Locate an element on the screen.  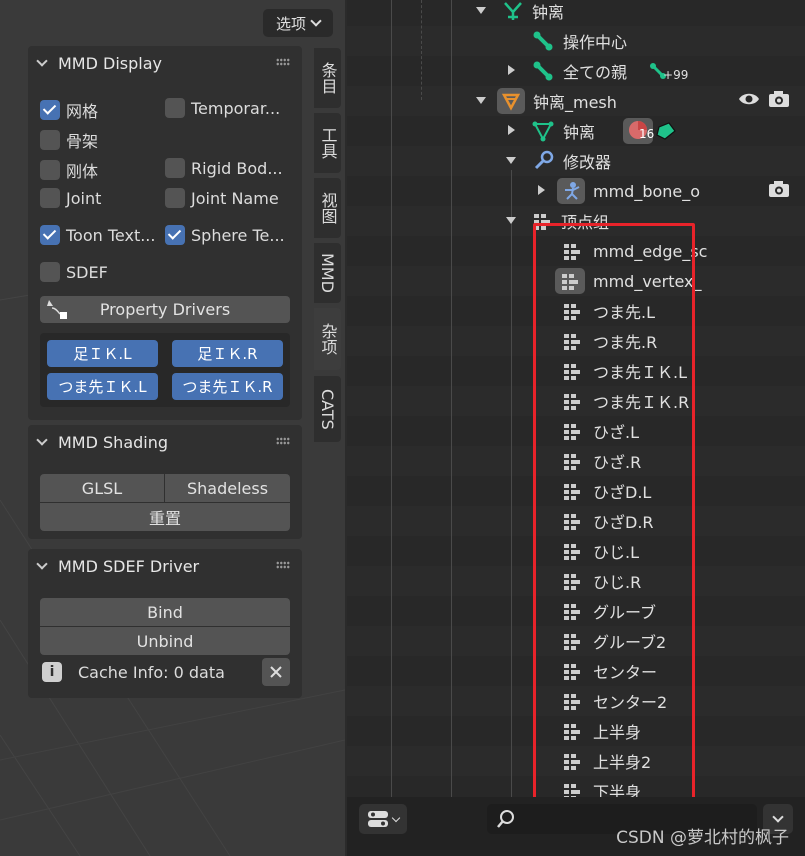
vertex-group-item: つま先ＩＫ.L is located at coordinates (624, 371).